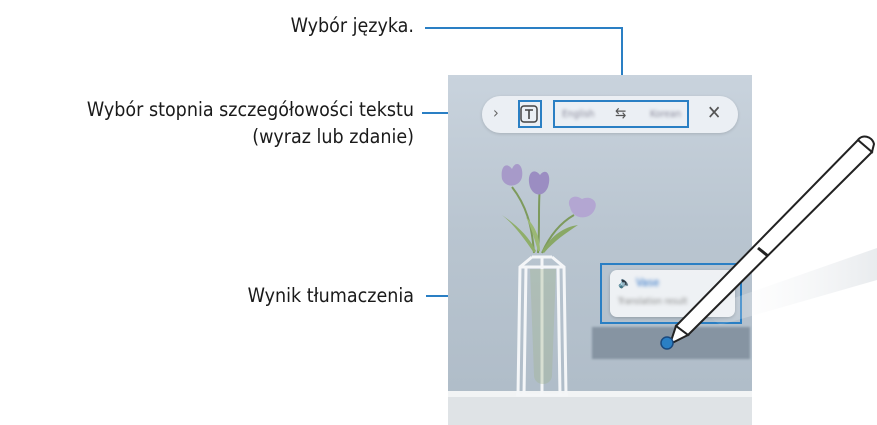  Describe the element at coordinates (330, 295) in the screenshot. I see `callout-translation-result: Wynik tłumaczenia` at that location.